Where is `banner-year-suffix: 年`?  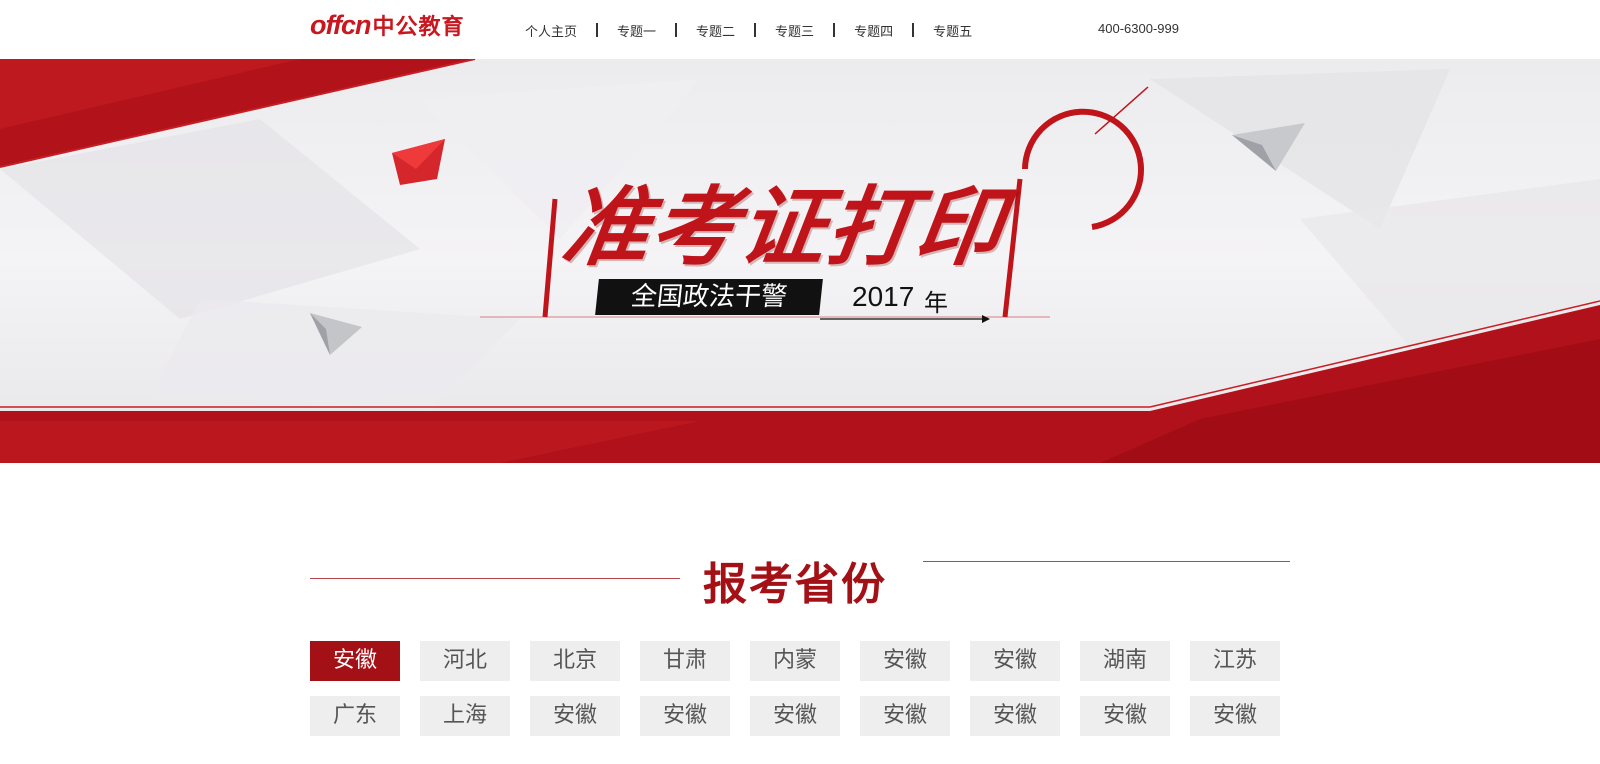 banner-year-suffix: 年 is located at coordinates (936, 303).